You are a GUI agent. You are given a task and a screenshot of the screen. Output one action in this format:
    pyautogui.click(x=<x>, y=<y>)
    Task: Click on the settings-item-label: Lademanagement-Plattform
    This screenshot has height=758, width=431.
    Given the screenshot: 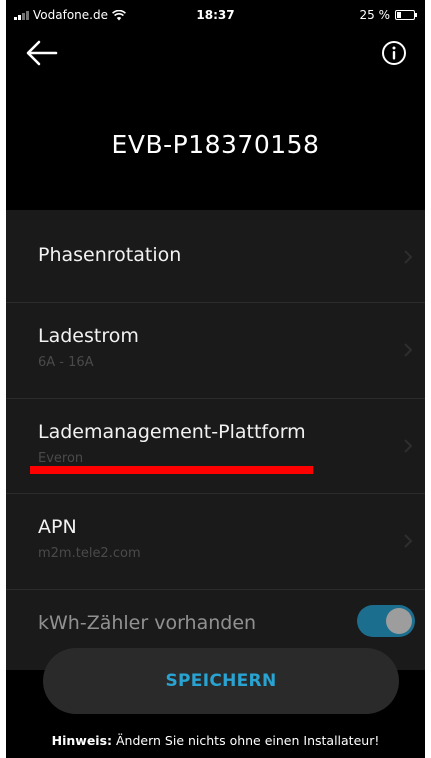 What is the action you would take?
    pyautogui.click(x=172, y=432)
    